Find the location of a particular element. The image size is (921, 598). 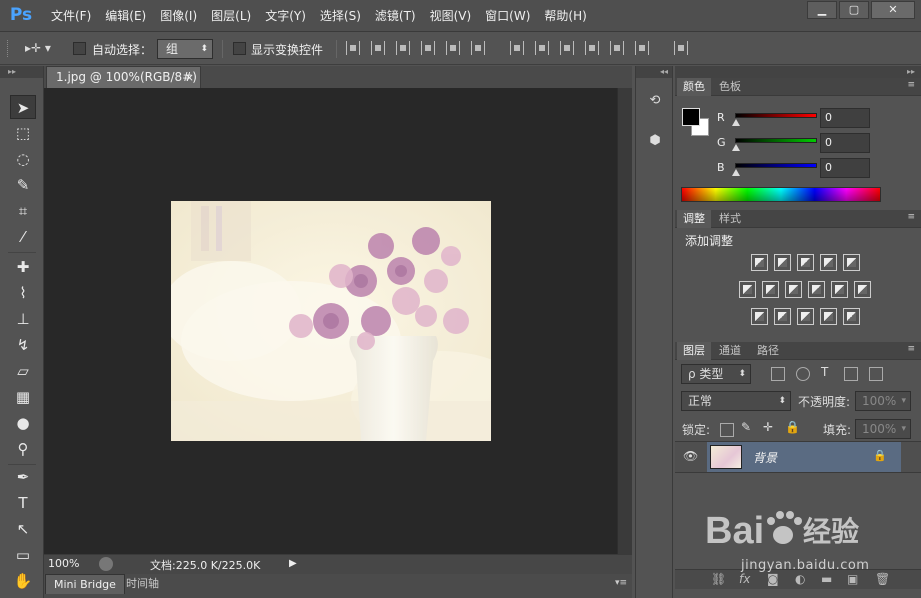

blue-track is located at coordinates (776, 165).